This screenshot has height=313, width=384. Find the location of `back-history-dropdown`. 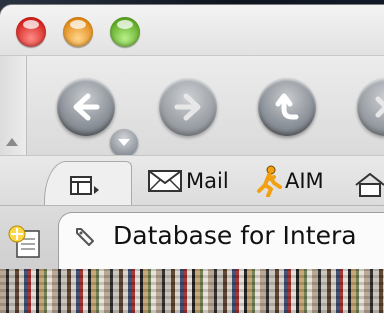

back-history-dropdown is located at coordinates (124, 143).